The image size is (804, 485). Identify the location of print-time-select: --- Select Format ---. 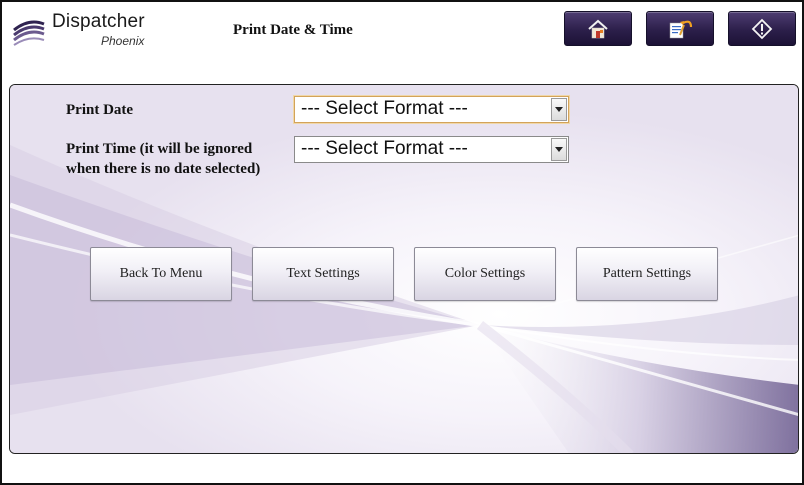
(431, 149).